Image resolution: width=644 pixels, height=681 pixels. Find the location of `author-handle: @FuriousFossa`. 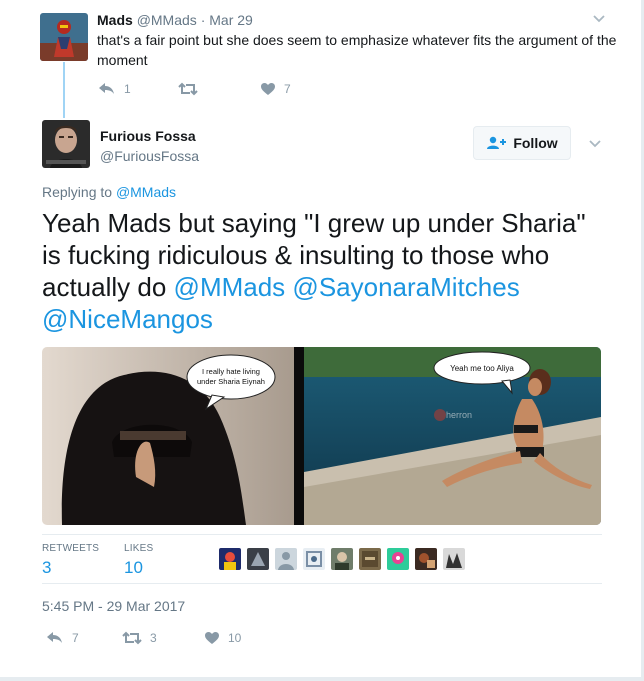

author-handle: @FuriousFossa is located at coordinates (149, 156).